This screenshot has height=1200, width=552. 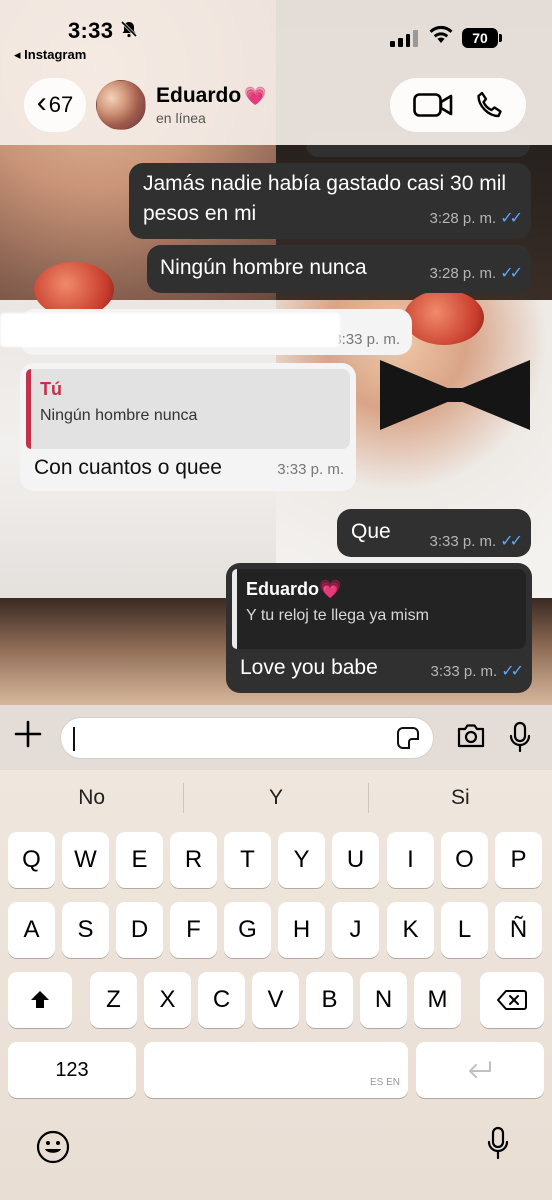 I want to click on phone-icon, so click(x=489, y=105).